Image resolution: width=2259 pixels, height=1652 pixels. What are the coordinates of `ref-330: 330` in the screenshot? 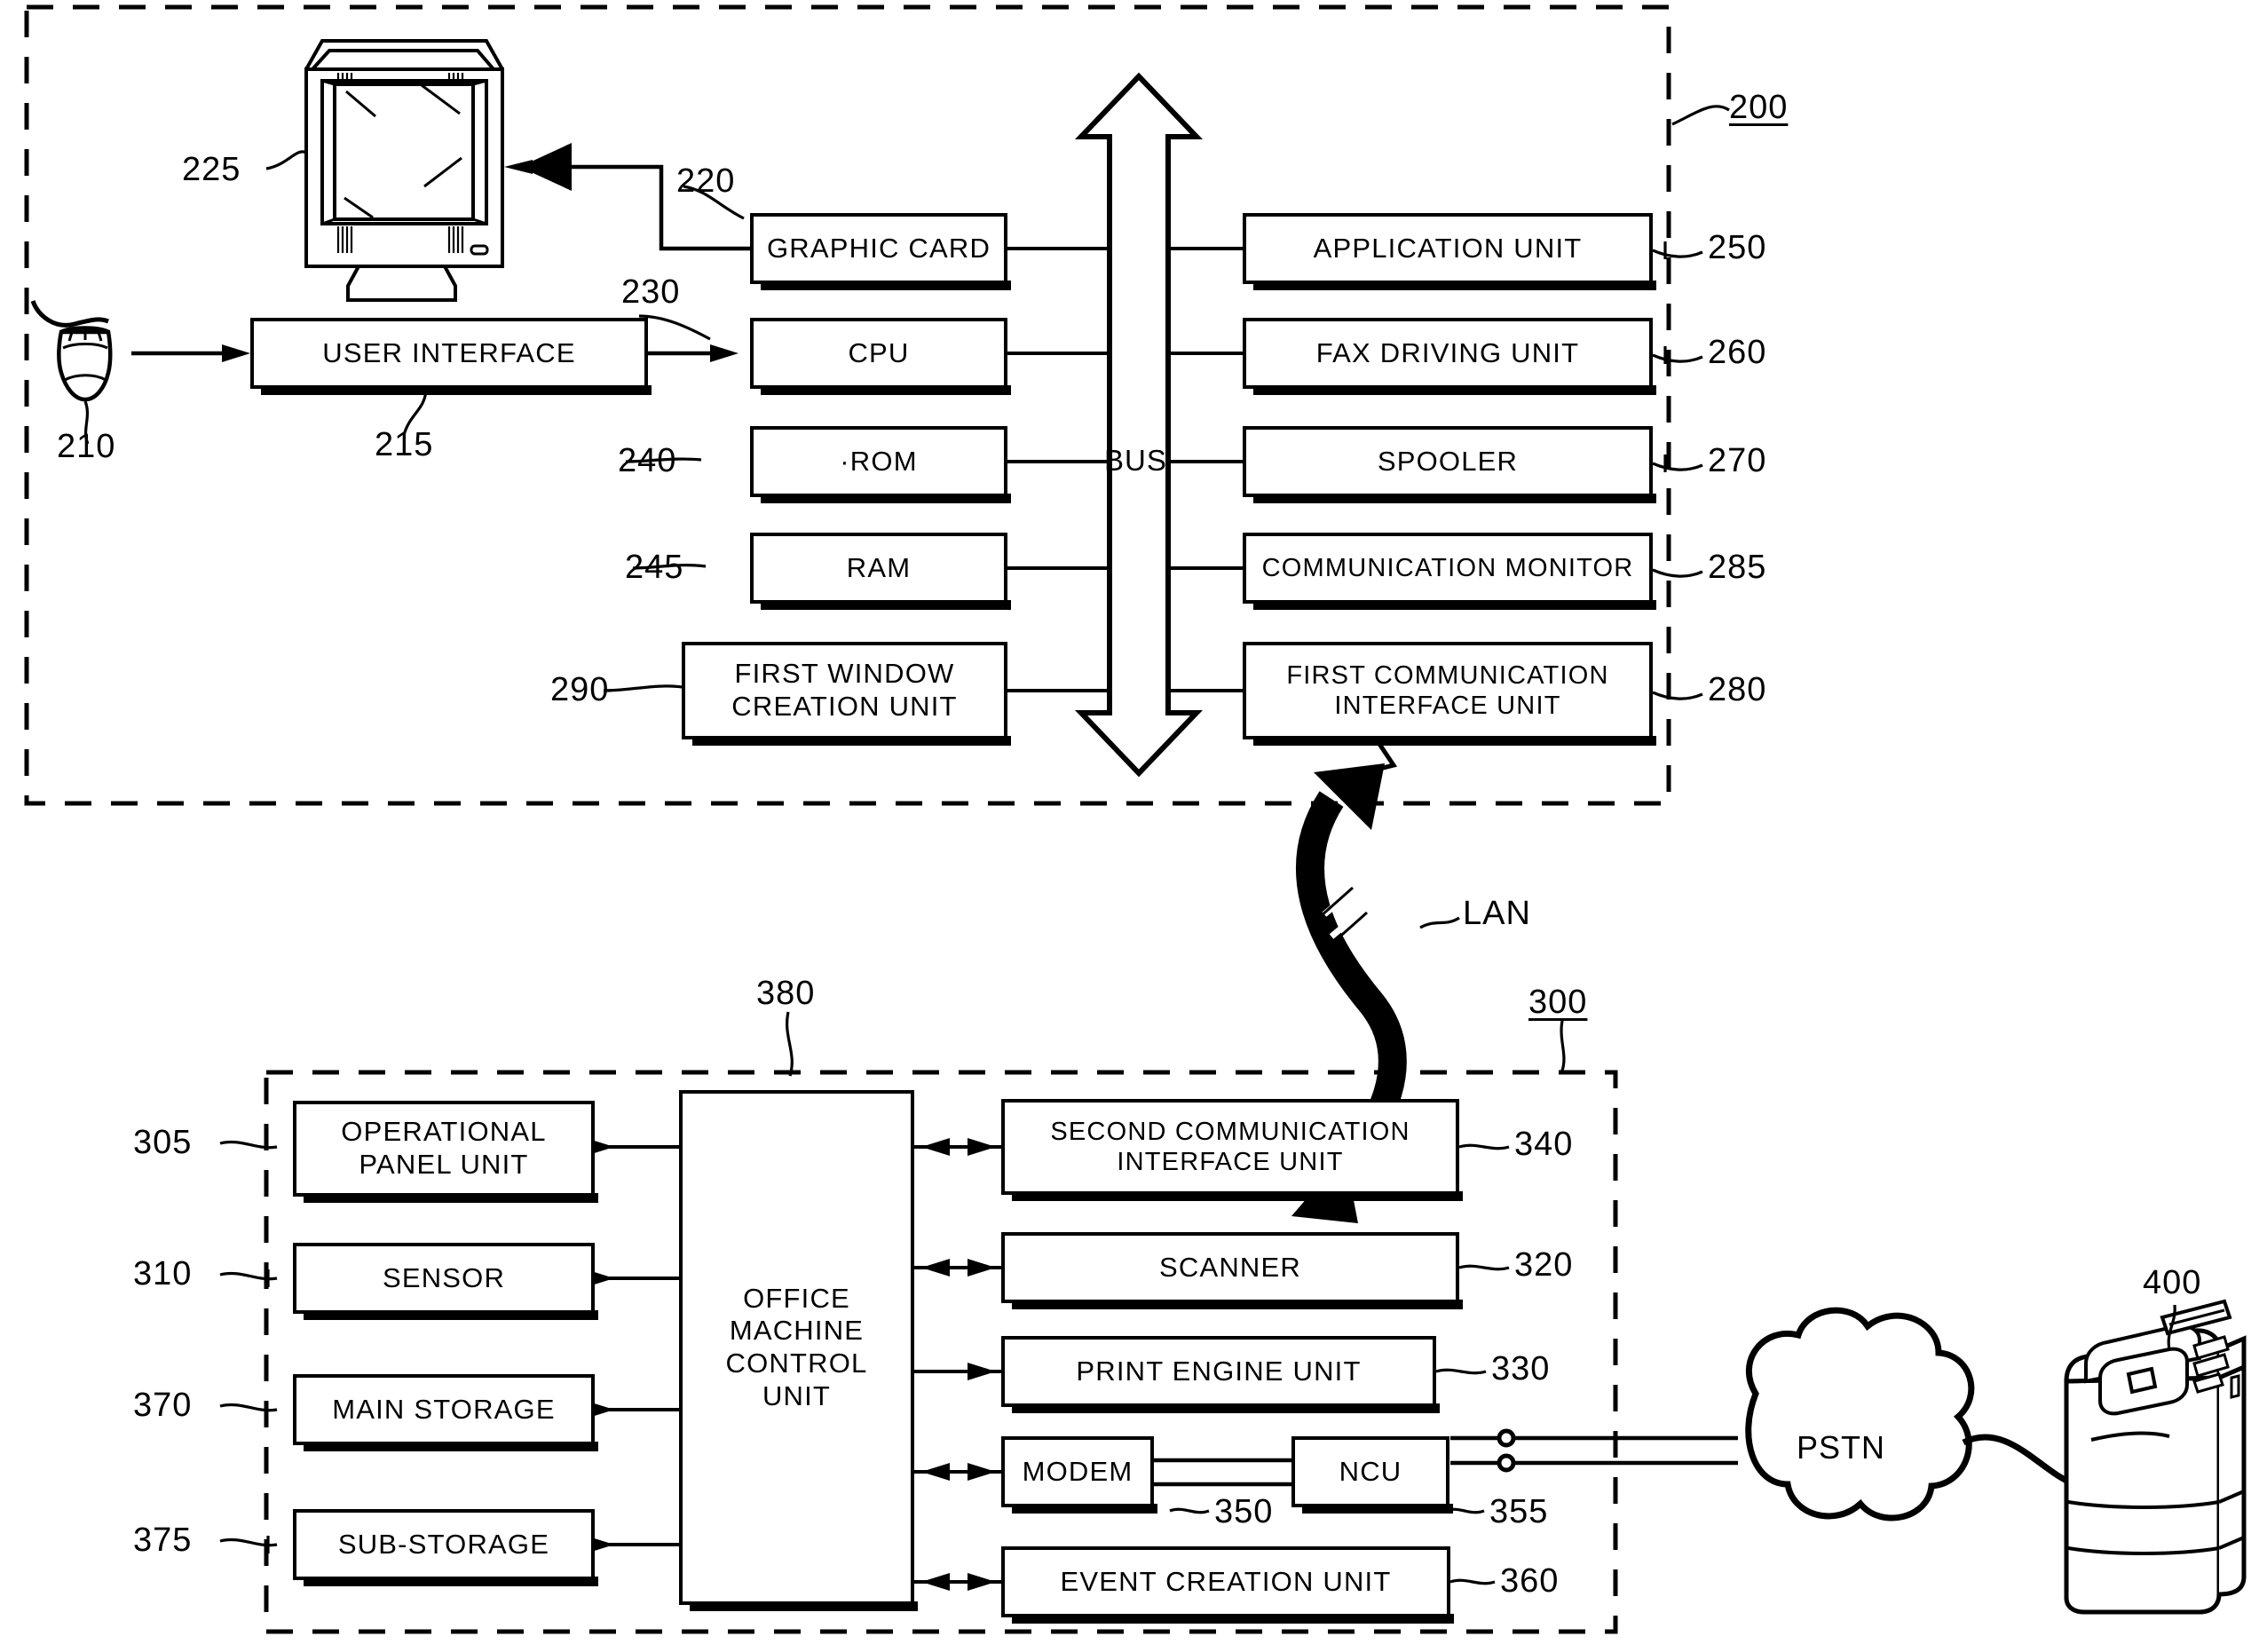 It's located at (1521, 1368).